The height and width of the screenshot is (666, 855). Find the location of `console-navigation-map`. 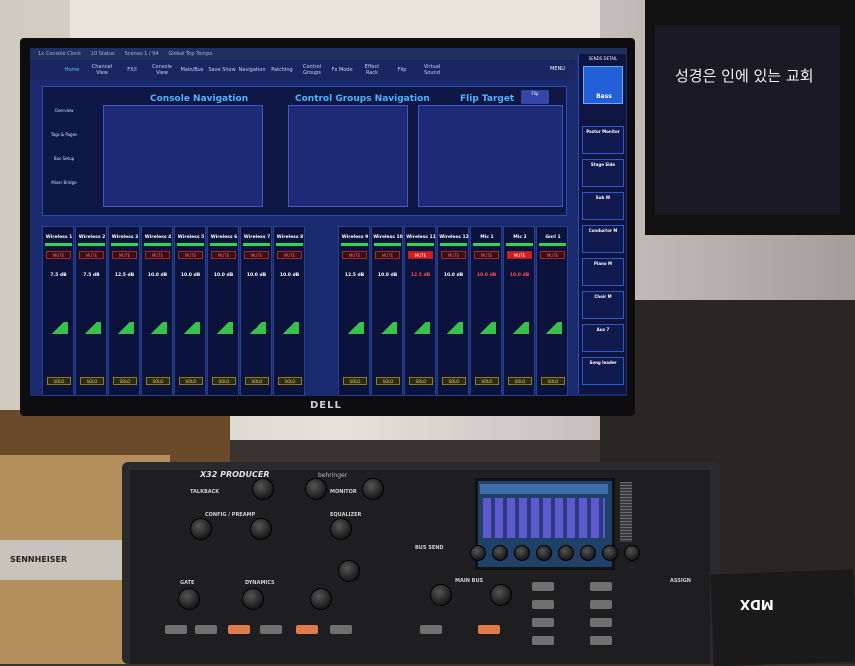

console-navigation-map is located at coordinates (183, 156).